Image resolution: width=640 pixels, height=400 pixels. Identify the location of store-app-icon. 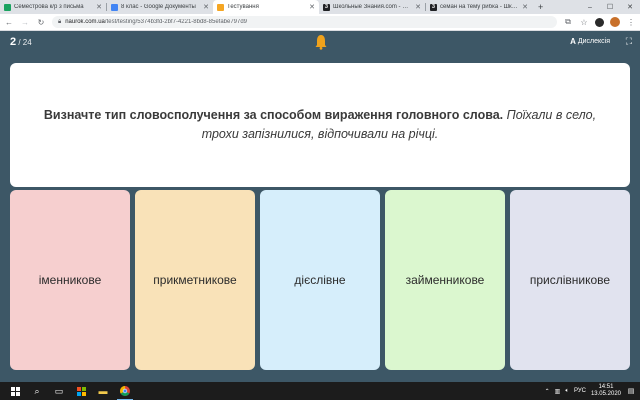
(81, 391).